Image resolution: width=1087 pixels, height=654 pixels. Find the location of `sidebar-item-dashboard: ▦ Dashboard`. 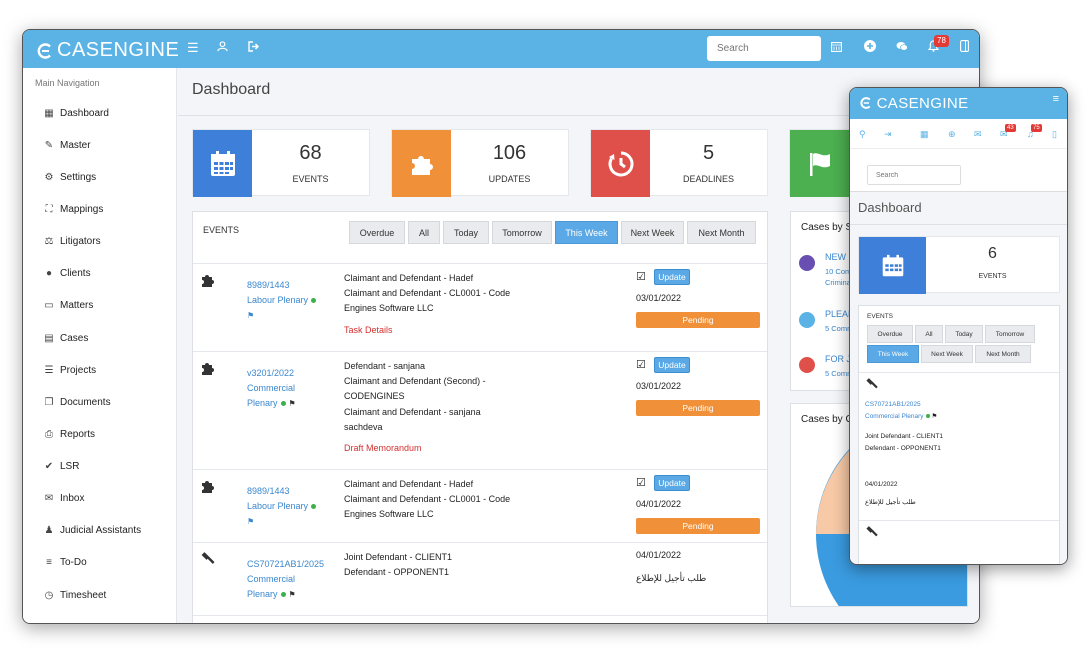

sidebar-item-dashboard: ▦ Dashboard is located at coordinates (100, 113).